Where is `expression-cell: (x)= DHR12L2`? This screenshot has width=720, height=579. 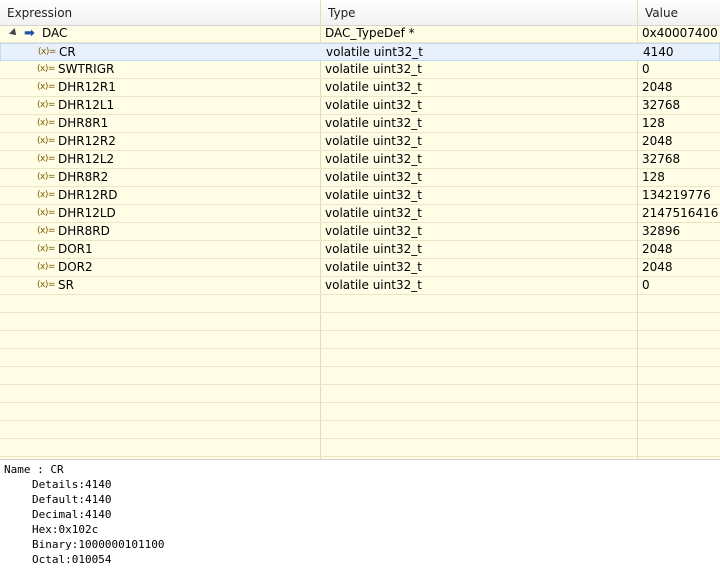 expression-cell: (x)= DHR12L2 is located at coordinates (160, 159).